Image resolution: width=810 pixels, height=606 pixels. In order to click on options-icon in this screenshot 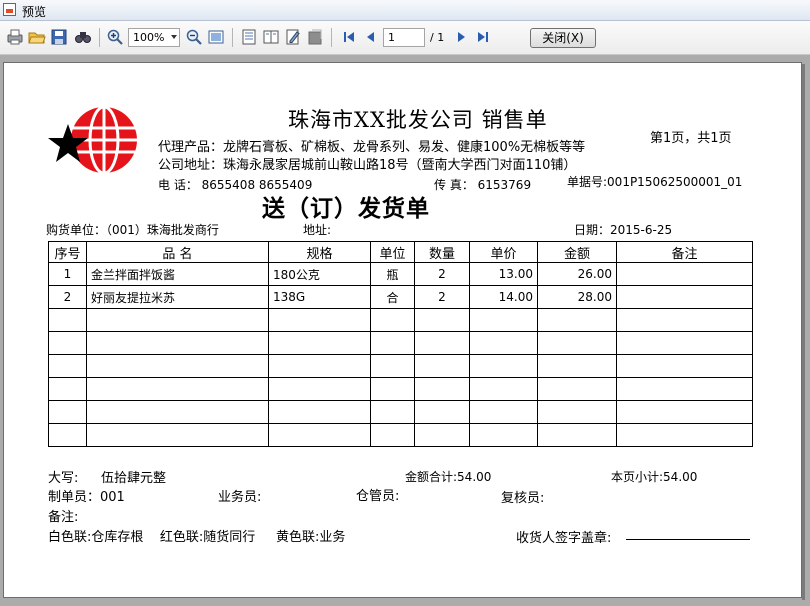, I will do `click(315, 37)`.